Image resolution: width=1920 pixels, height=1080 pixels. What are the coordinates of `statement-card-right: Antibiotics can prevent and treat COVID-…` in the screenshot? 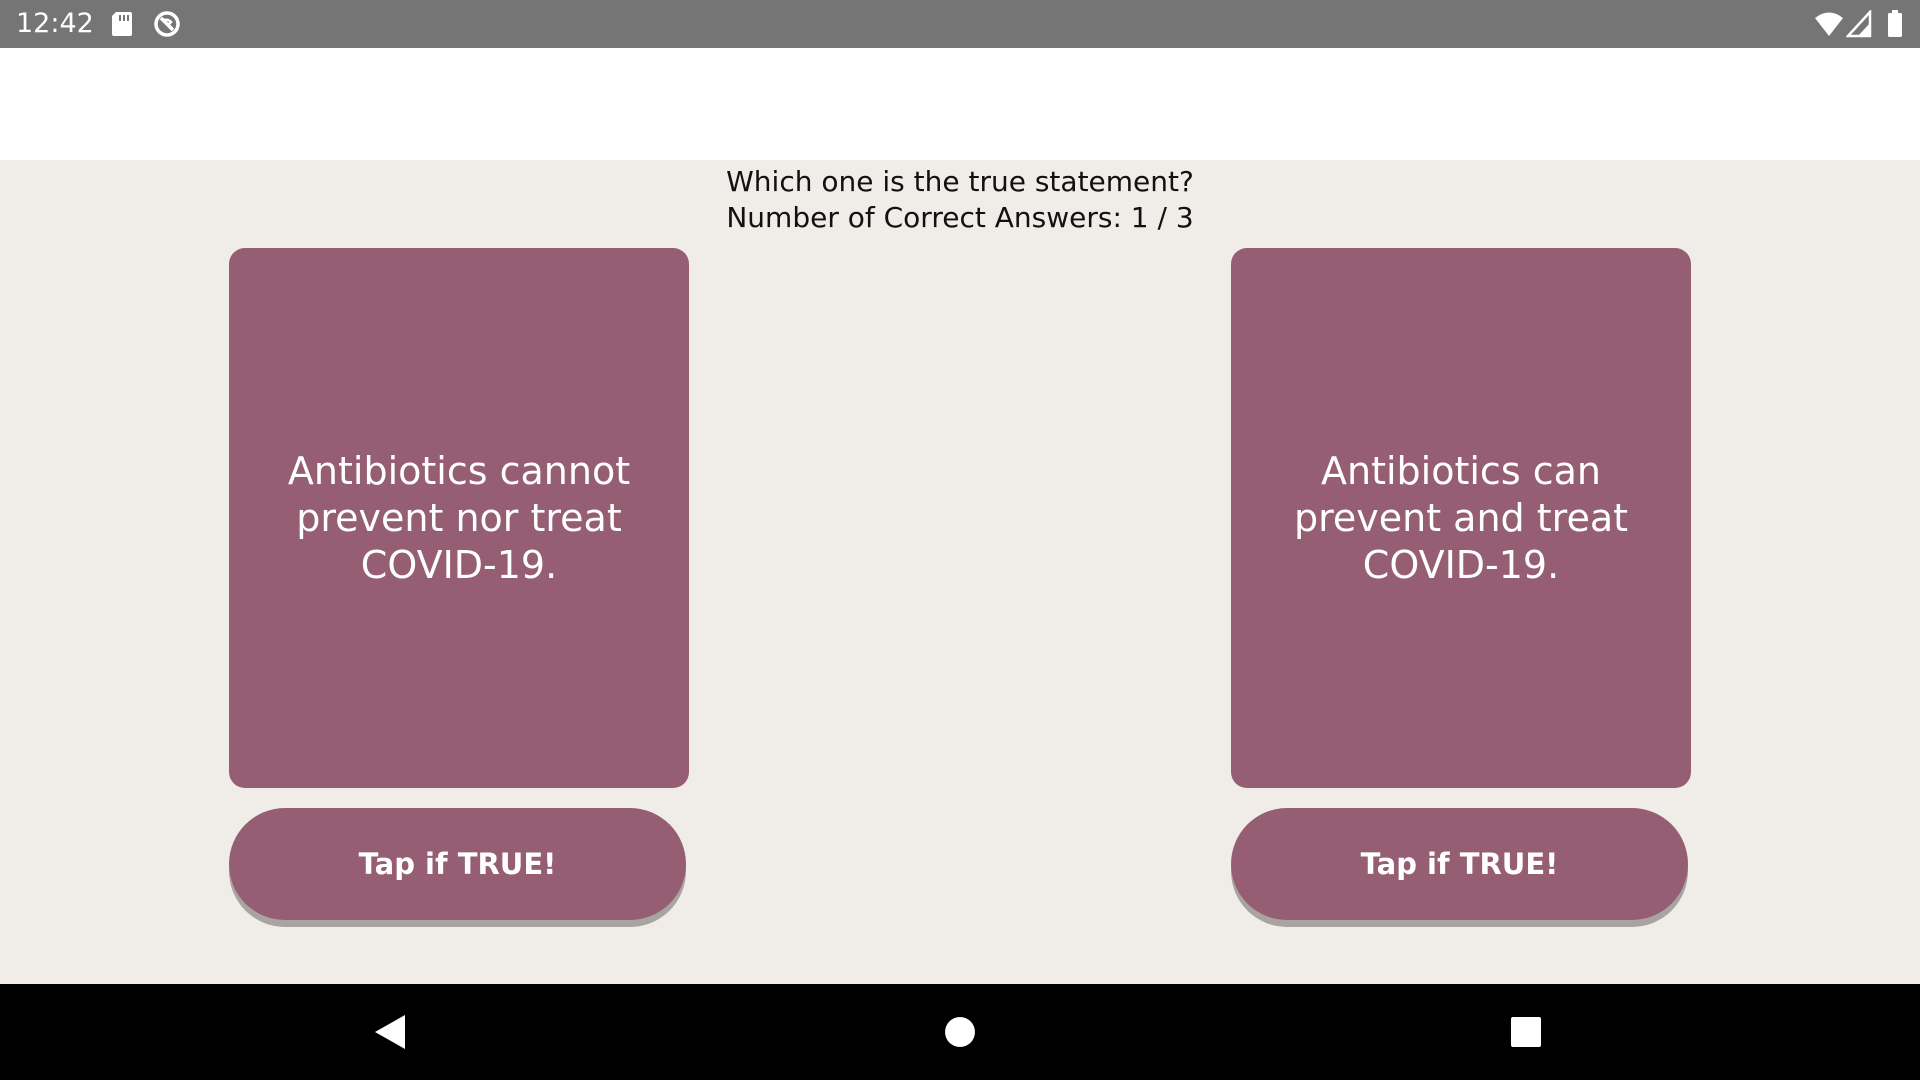 It's located at (1461, 518).